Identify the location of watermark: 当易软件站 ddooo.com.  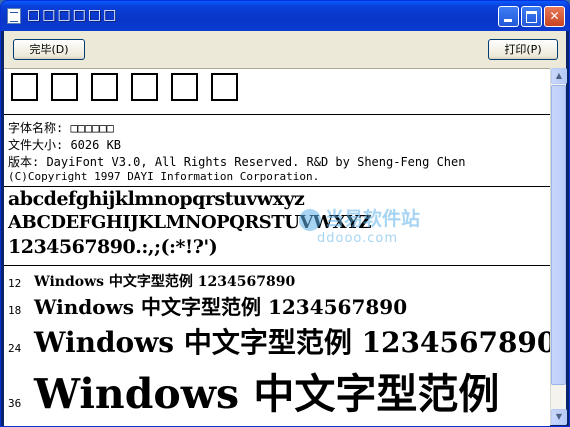
(359, 225).